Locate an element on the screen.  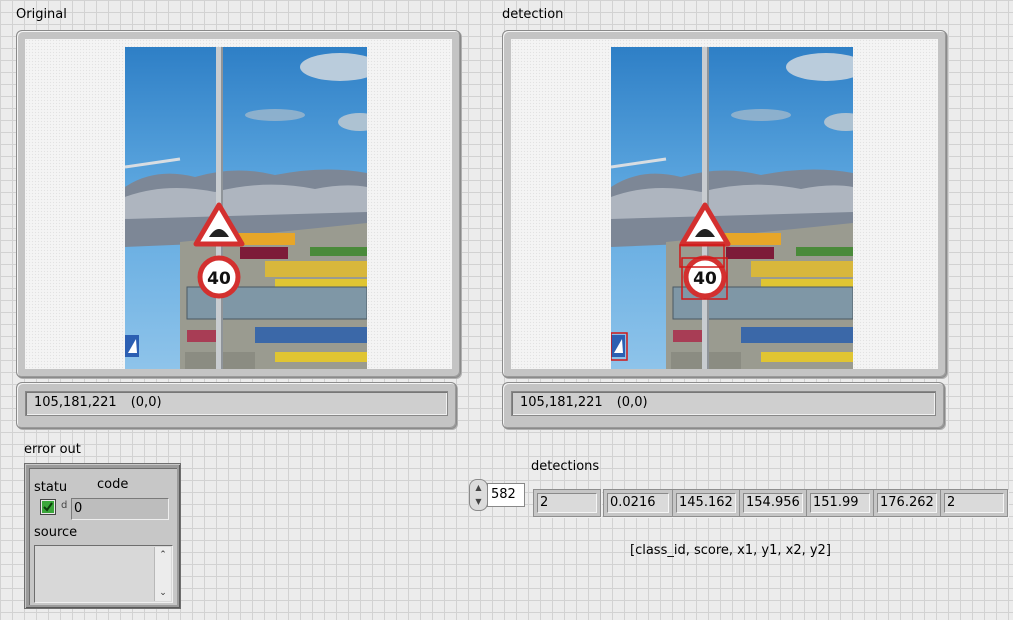
error-source-label: source is located at coordinates (56, 532).